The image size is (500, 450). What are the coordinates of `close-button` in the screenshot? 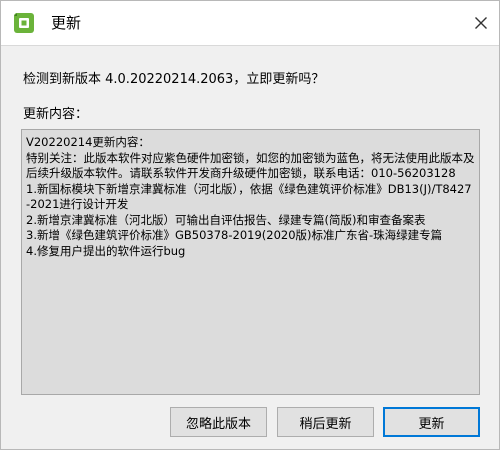 It's located at (481, 23).